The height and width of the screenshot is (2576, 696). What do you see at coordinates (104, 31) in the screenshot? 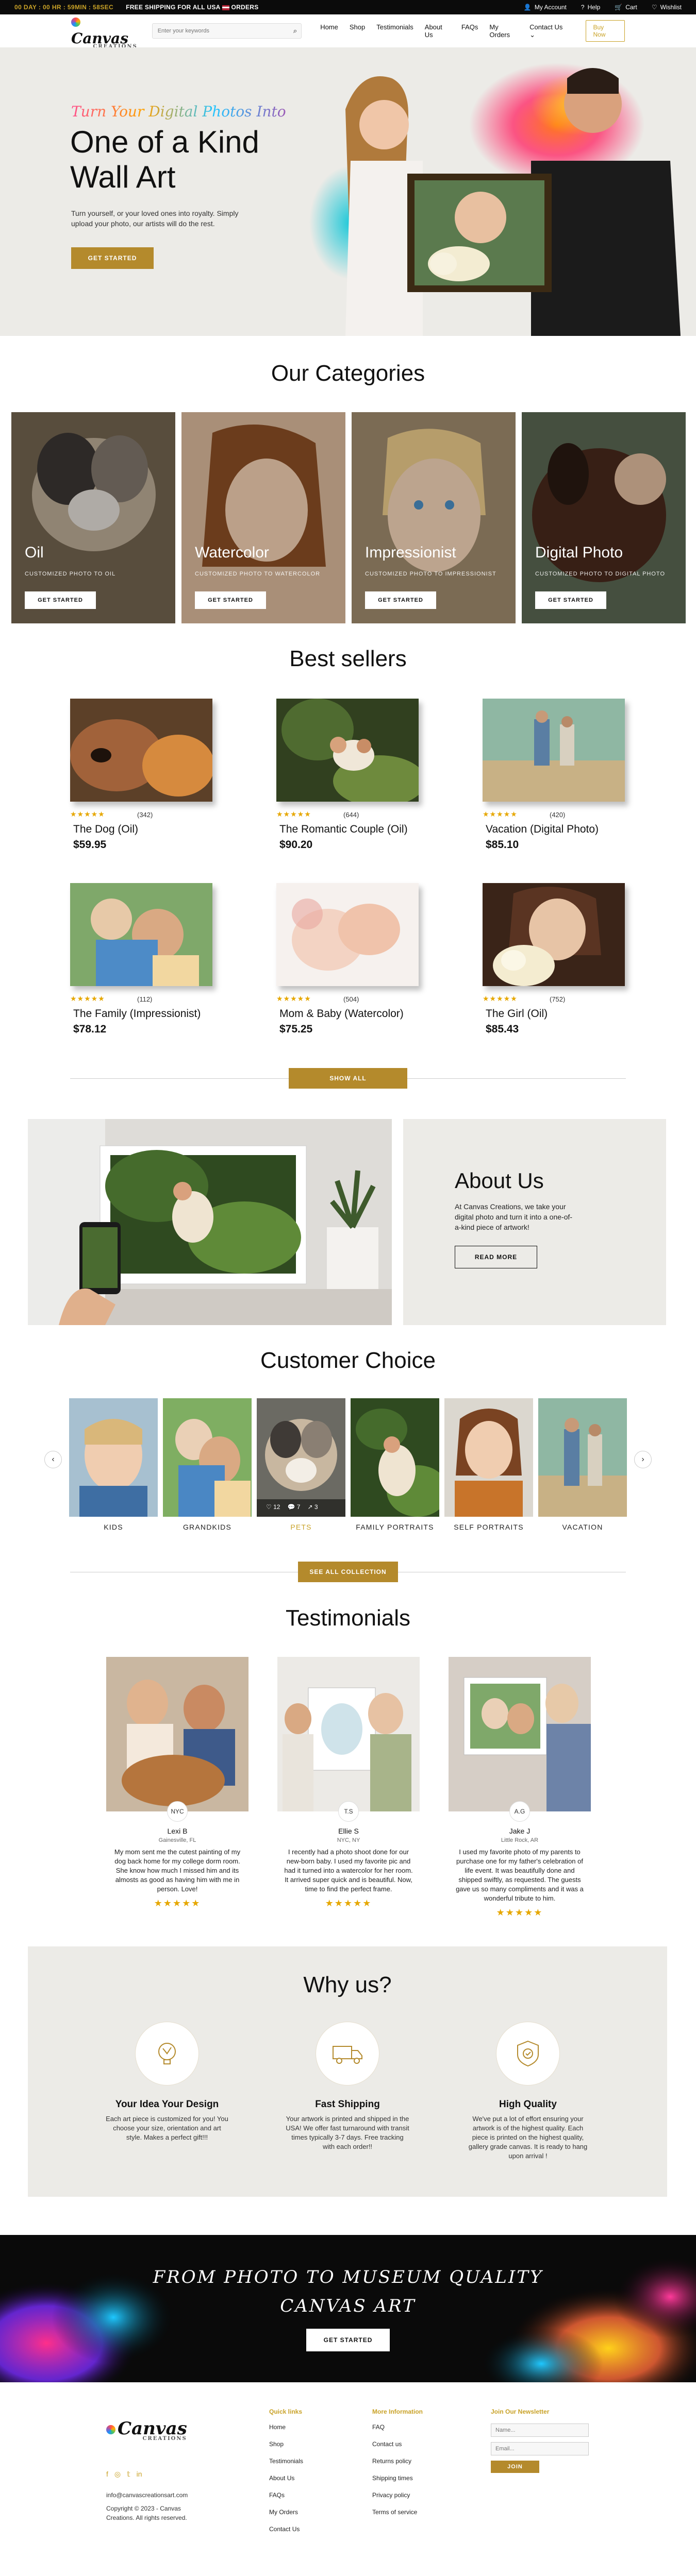
I see `site-logo: Canvas CREATIONS` at bounding box center [104, 31].